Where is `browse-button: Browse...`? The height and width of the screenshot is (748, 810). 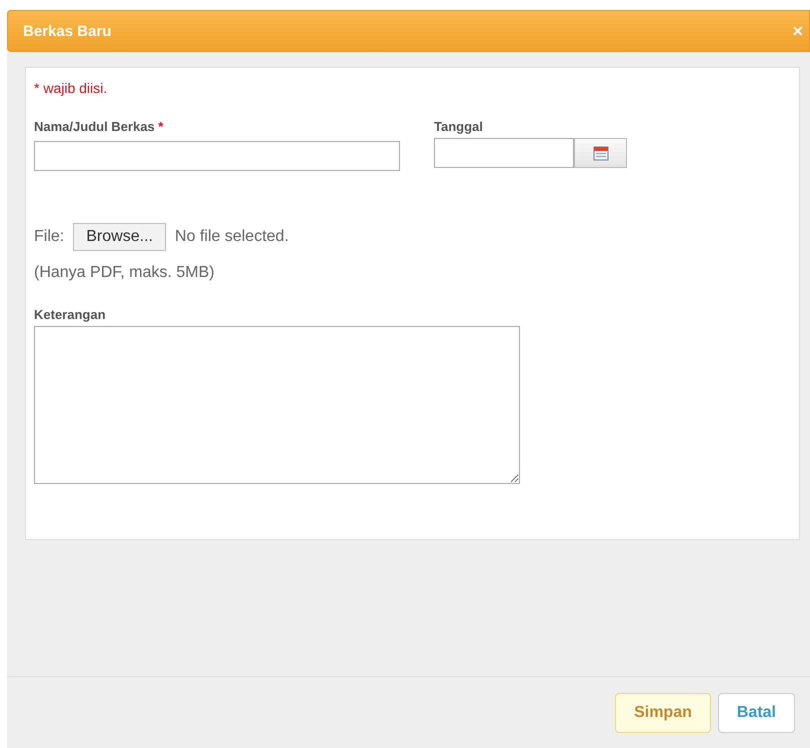
browse-button: Browse... is located at coordinates (119, 237).